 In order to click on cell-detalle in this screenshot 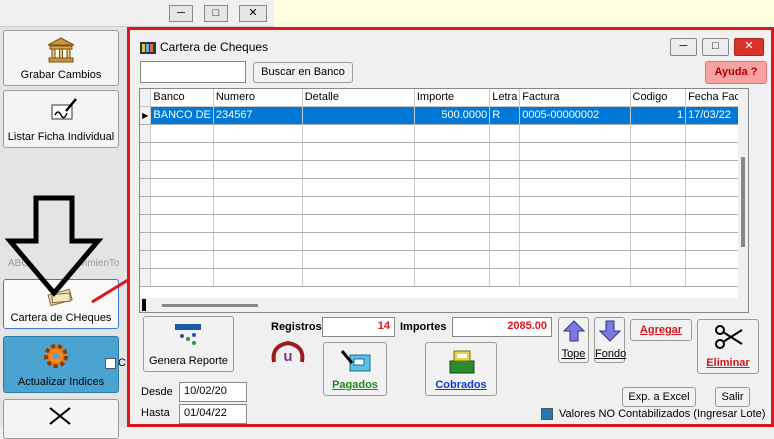, I will do `click(358, 115)`.